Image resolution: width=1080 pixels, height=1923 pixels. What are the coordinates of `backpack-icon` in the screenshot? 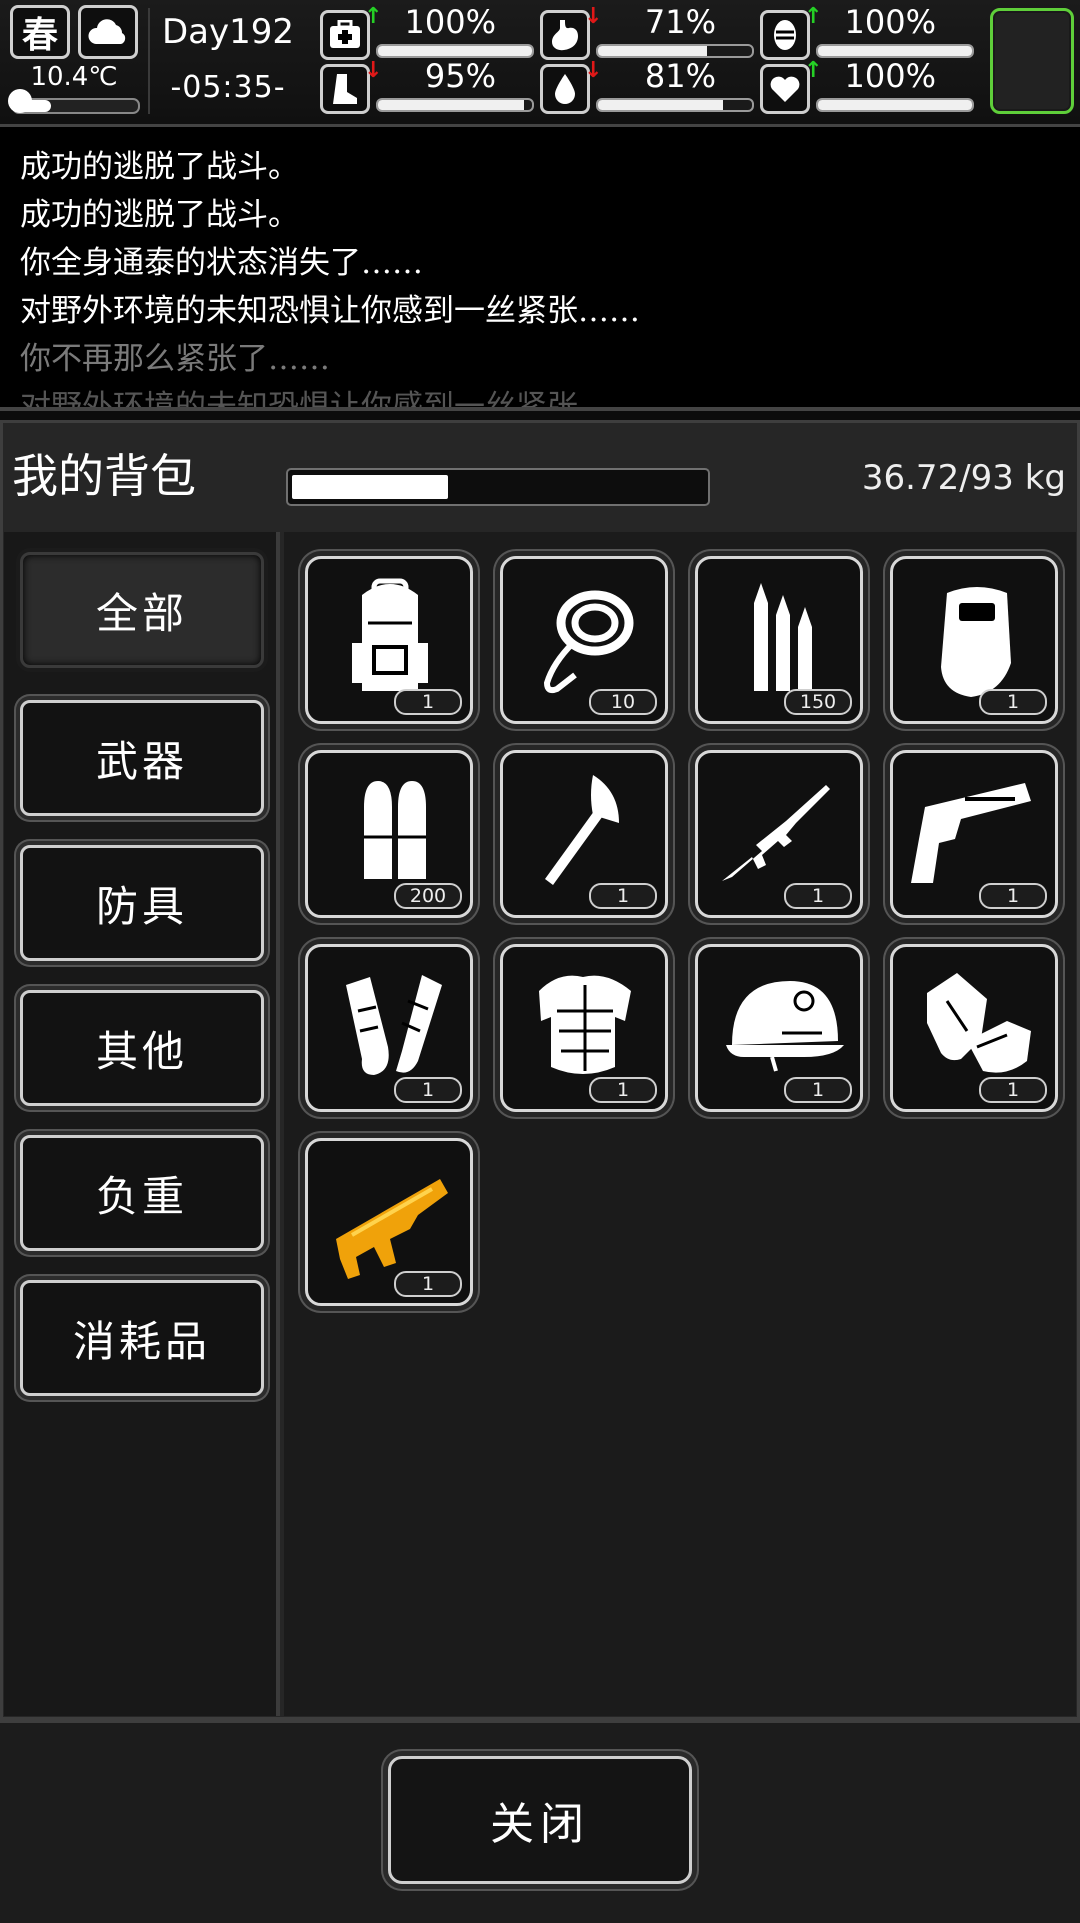 It's located at (390, 634).